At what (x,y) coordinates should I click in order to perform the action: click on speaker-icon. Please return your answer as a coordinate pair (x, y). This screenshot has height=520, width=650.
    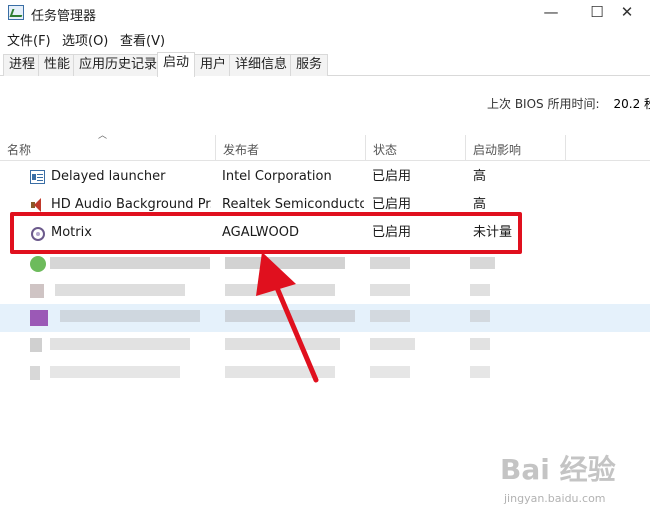
    Looking at the image, I should click on (37, 205).